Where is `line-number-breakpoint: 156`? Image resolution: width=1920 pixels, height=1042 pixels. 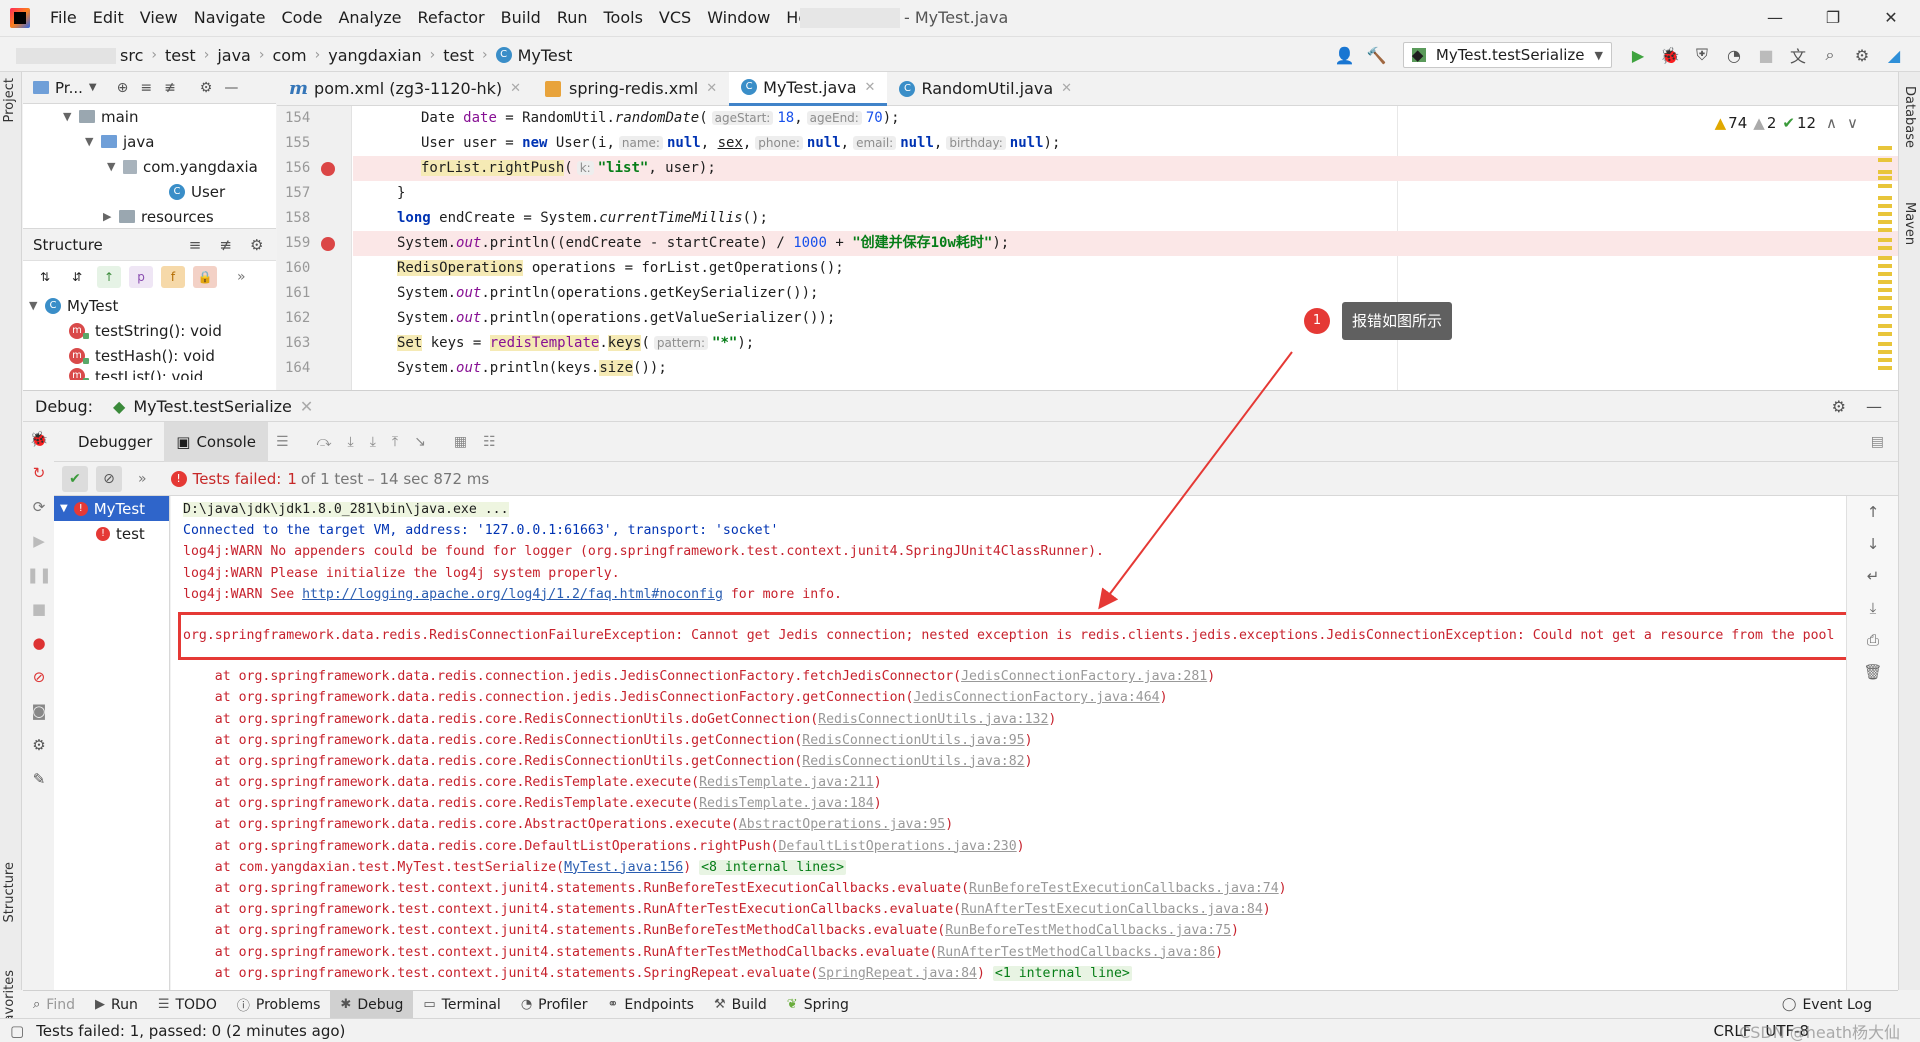
line-number-breakpoint: 156 is located at coordinates (314, 168).